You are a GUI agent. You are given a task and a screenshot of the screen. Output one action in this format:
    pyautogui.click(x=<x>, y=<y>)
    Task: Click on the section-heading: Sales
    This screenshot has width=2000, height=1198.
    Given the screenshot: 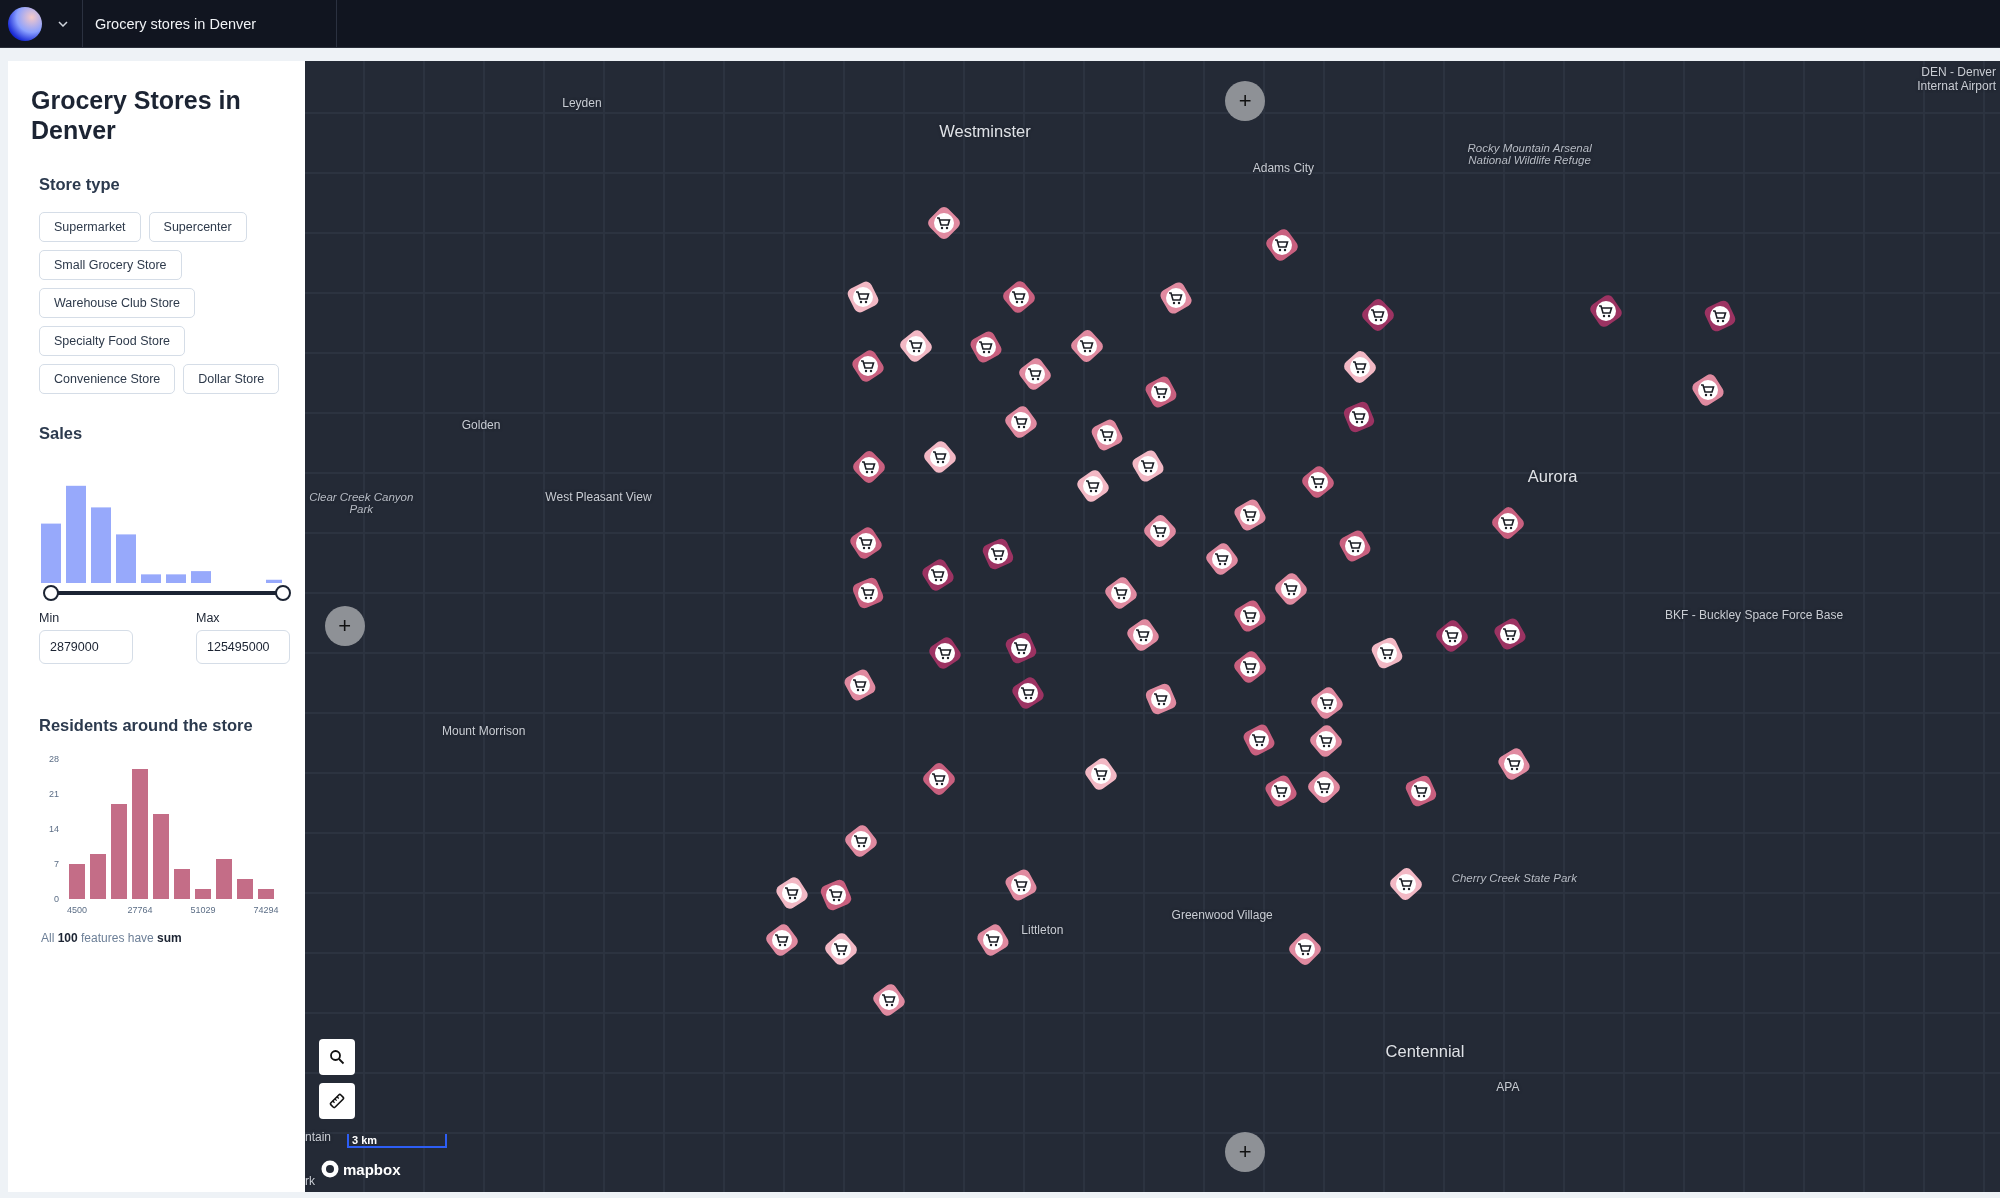 What is the action you would take?
    pyautogui.click(x=61, y=433)
    